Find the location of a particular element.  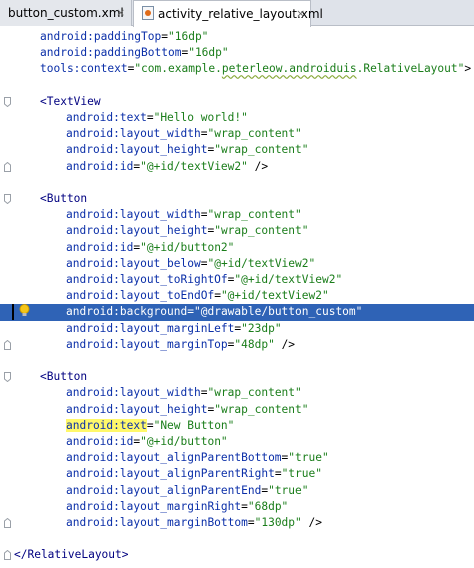

code-text: android:layout_marginRight="68dp" is located at coordinates (177, 506).